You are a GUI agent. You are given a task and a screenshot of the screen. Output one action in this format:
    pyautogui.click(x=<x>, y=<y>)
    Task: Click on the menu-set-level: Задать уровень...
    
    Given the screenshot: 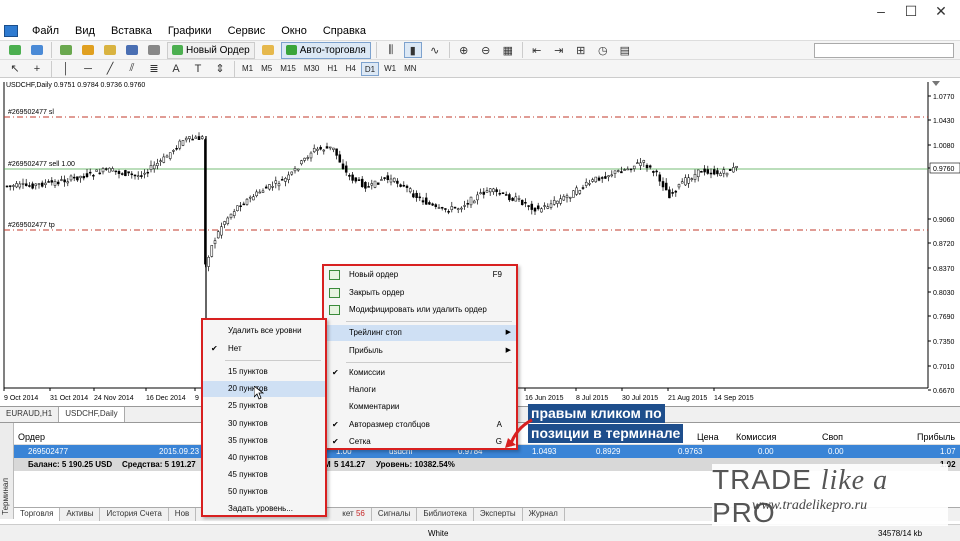 What is the action you would take?
    pyautogui.click(x=264, y=509)
    